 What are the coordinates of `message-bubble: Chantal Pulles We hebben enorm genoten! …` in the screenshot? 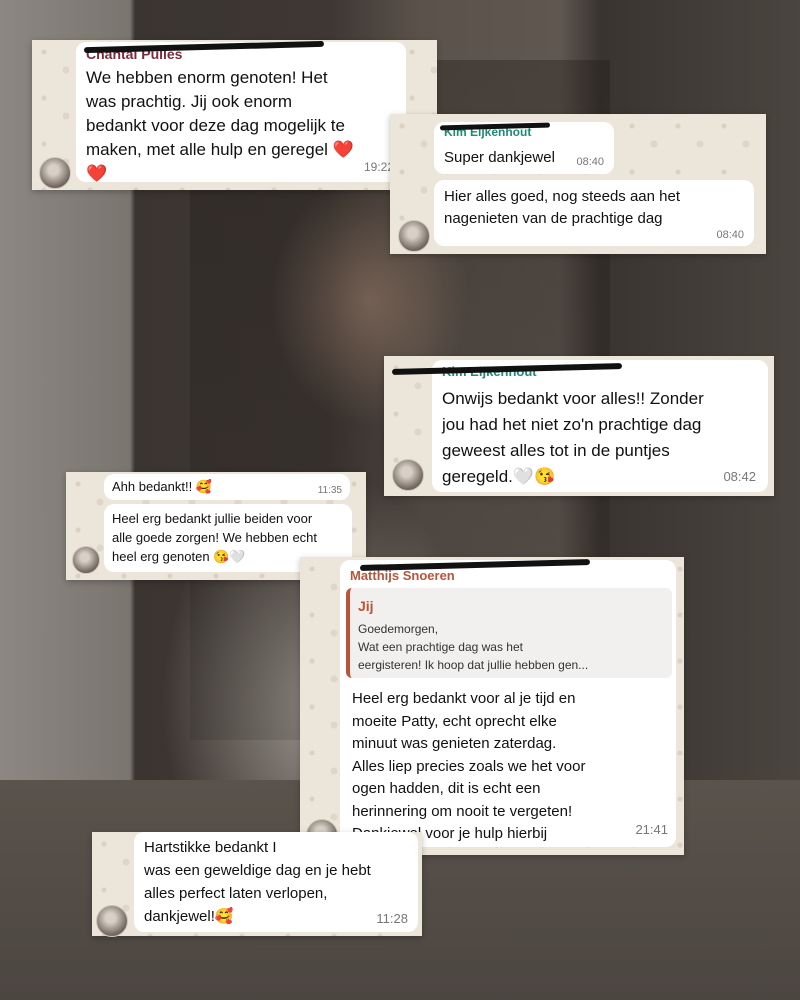 It's located at (241, 111).